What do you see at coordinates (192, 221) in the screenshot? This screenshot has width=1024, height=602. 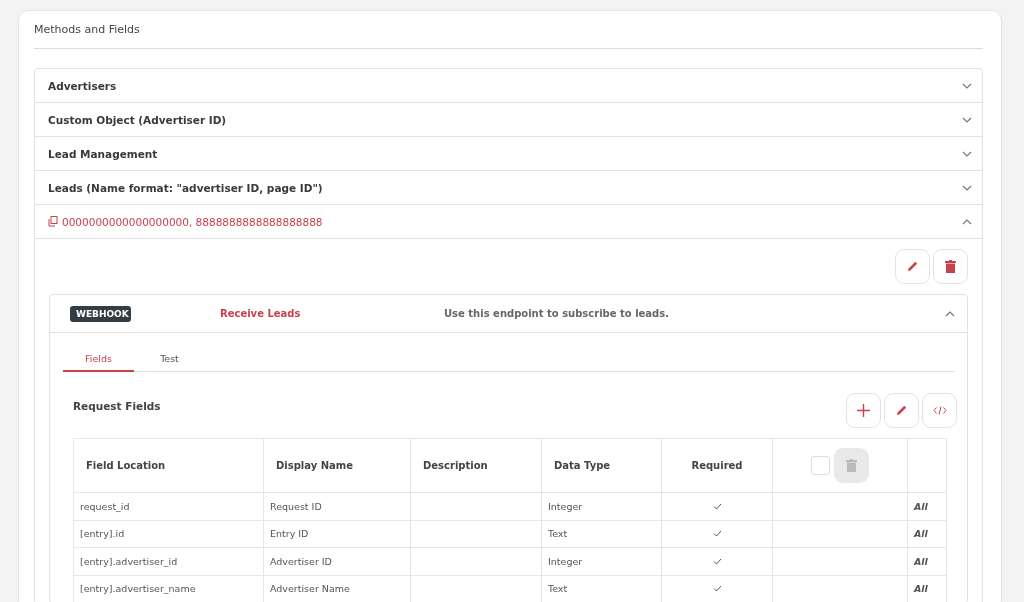 I see `accordion-title: 0000000000000000000, 8888888888888888888` at bounding box center [192, 221].